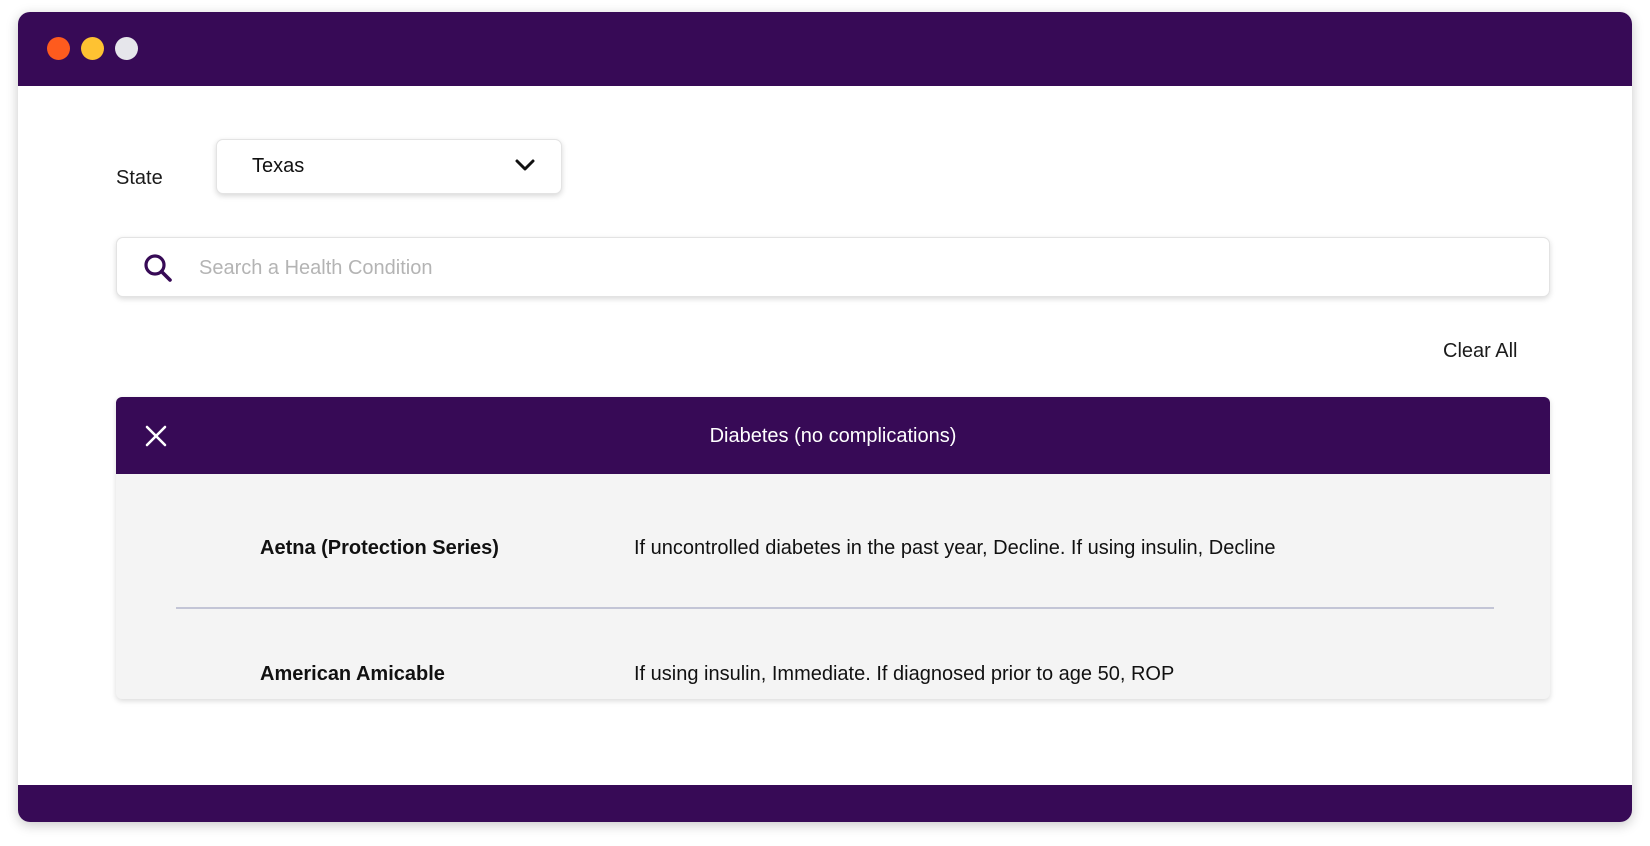  What do you see at coordinates (825, 803) in the screenshot?
I see `window-footer-bar` at bounding box center [825, 803].